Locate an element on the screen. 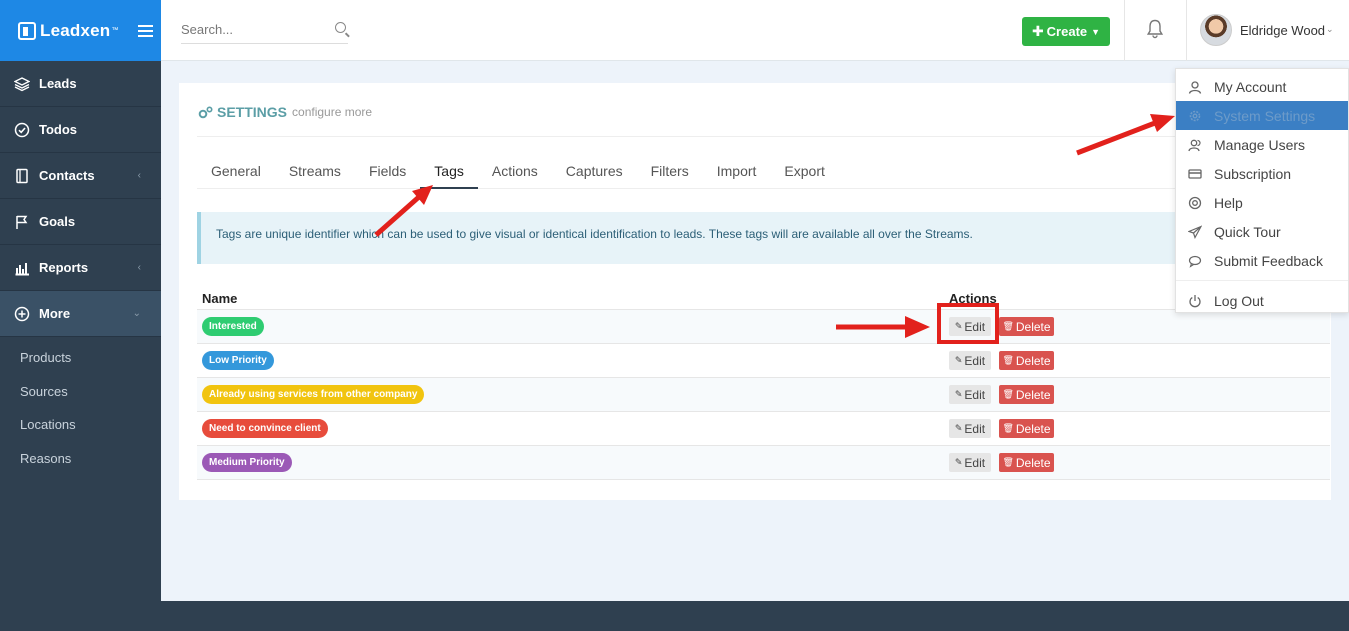 This screenshot has width=1349, height=631. sidebar-item-label: Goals is located at coordinates (57, 221).